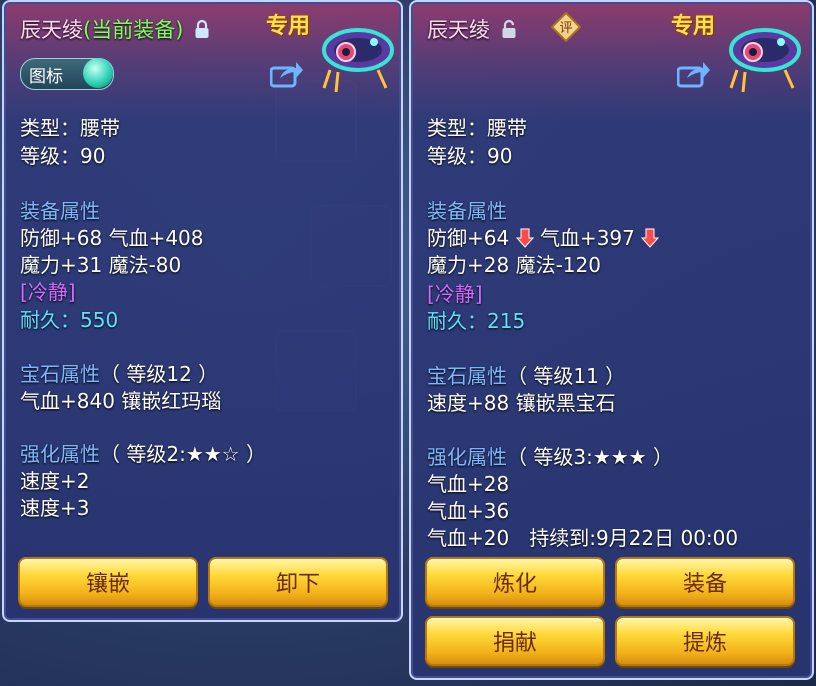 This screenshot has width=816, height=686. I want to click on item-name: 辰天绫(当前装备), so click(115, 29).